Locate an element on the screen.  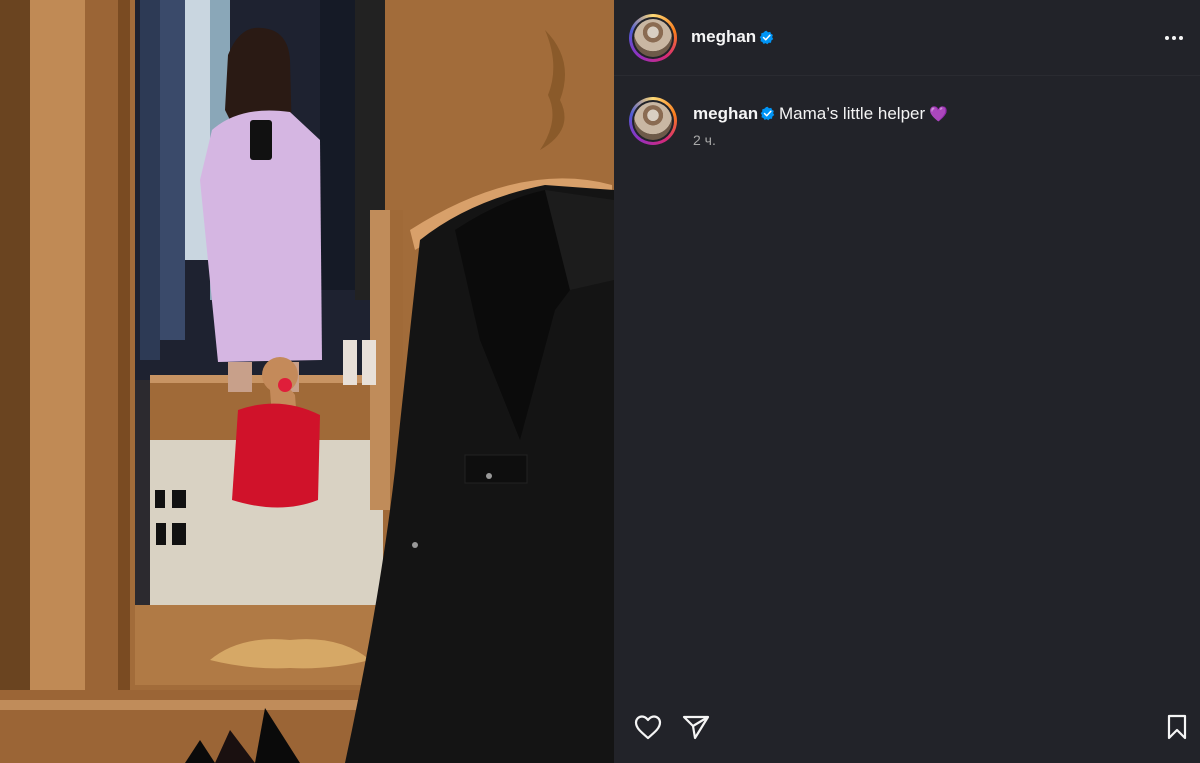
author-username: meghan is located at coordinates (723, 37).